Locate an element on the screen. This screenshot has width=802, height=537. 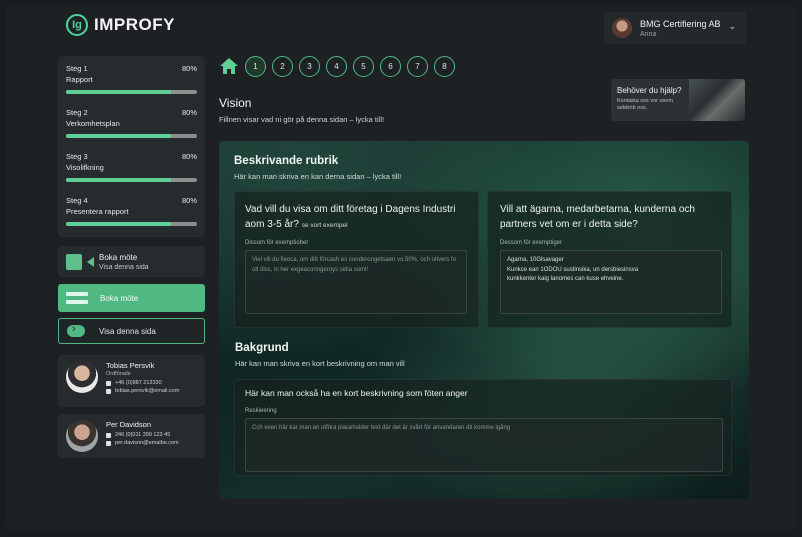
step-item: Steg 1 Rapport 80% is located at coordinates (131, 86).